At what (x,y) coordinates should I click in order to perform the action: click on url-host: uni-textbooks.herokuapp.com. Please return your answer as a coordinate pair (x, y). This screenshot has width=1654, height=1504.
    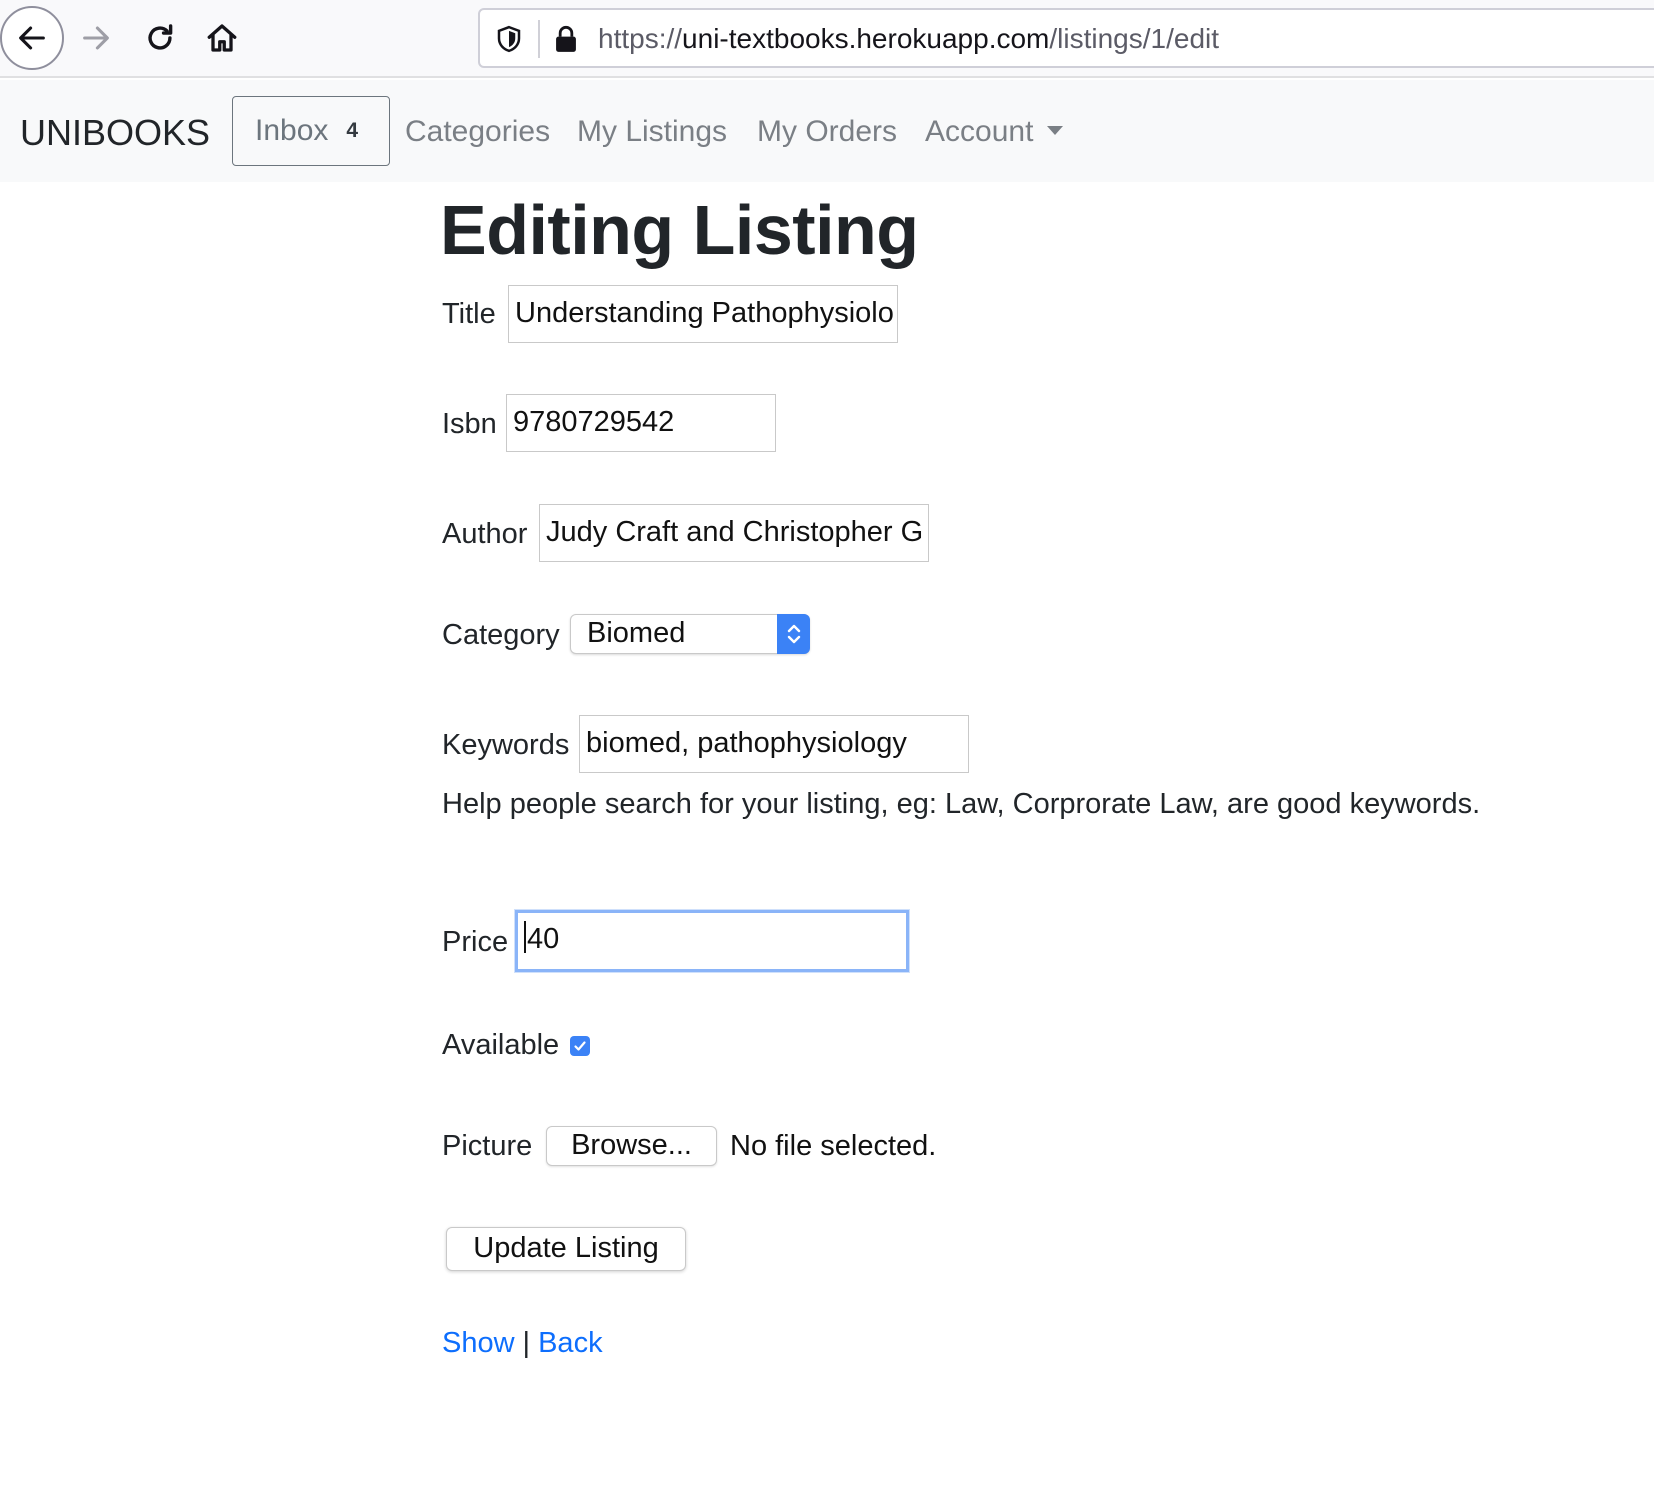
    Looking at the image, I should click on (866, 38).